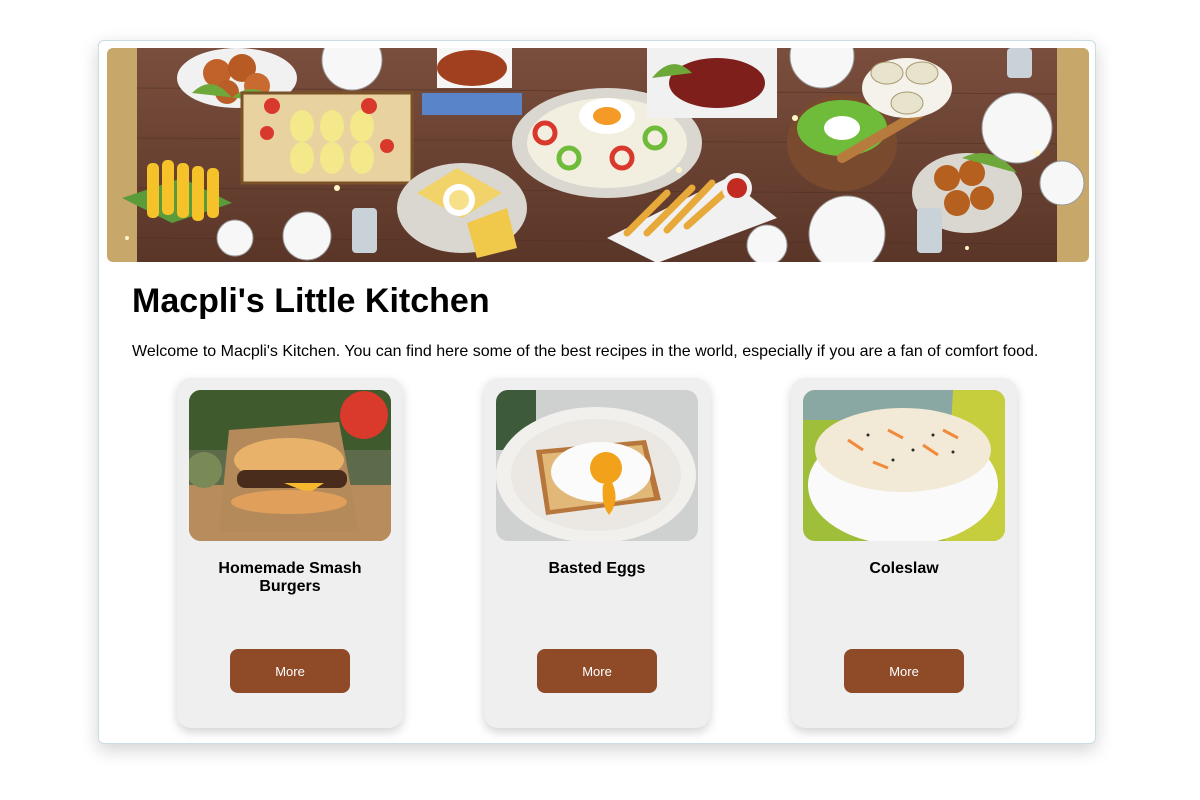  Describe the element at coordinates (290, 577) in the screenshot. I see `recipe-name: Homemade Smash Burgers` at that location.